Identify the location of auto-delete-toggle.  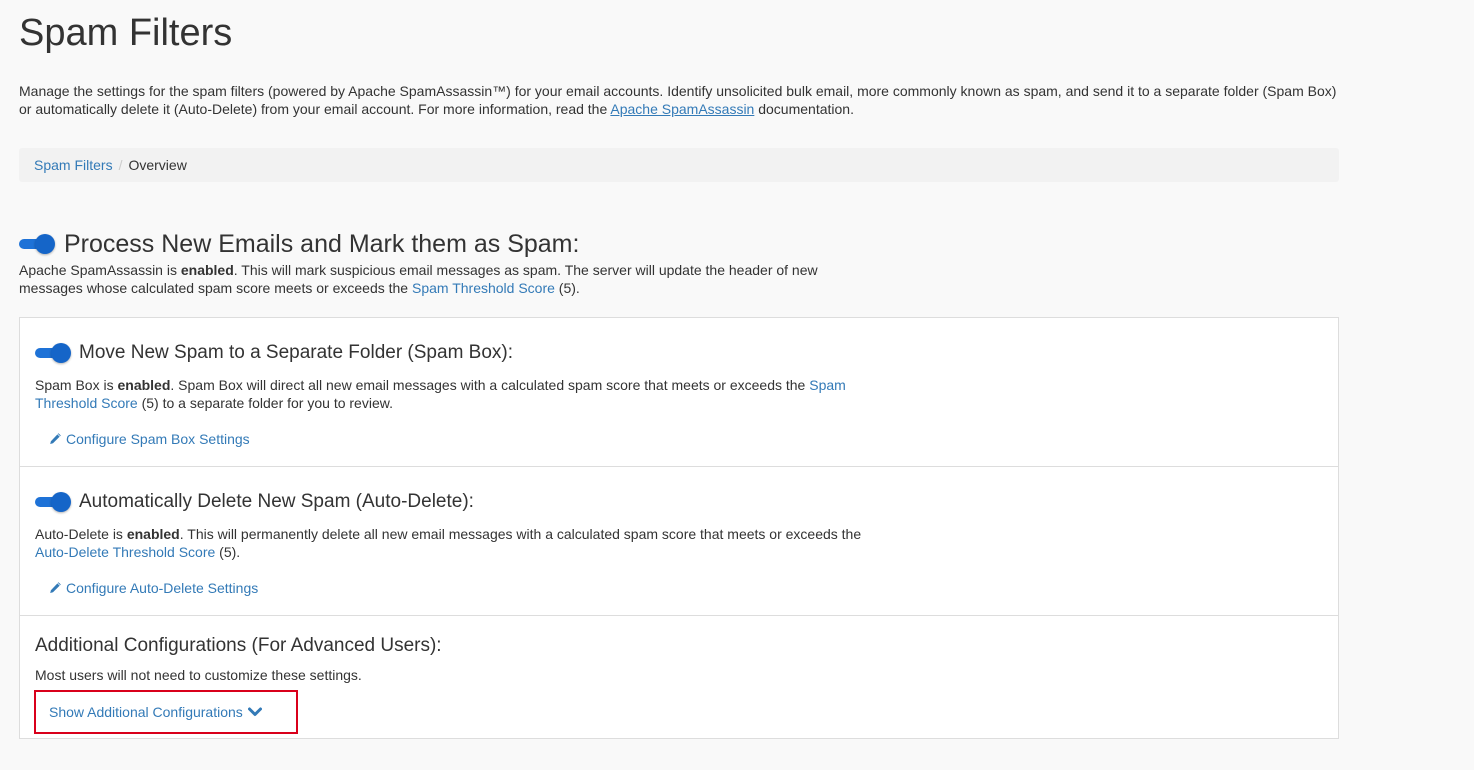
(53, 502).